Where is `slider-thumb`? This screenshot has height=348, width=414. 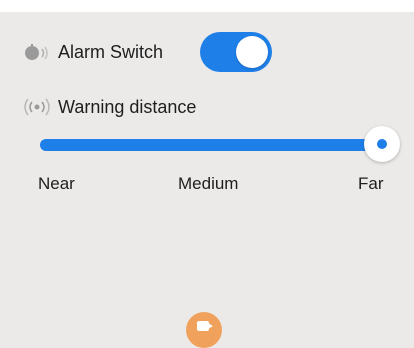
slider-thumb is located at coordinates (382, 144).